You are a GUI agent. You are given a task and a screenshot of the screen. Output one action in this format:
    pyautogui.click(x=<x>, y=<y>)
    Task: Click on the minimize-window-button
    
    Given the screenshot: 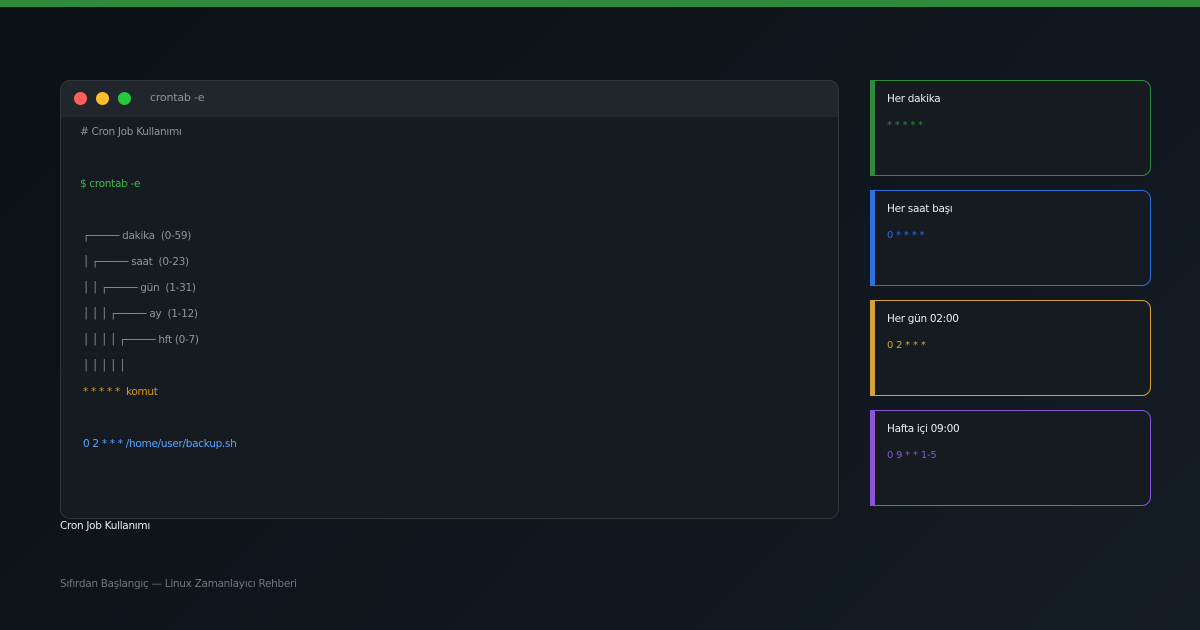 What is the action you would take?
    pyautogui.click(x=102, y=98)
    